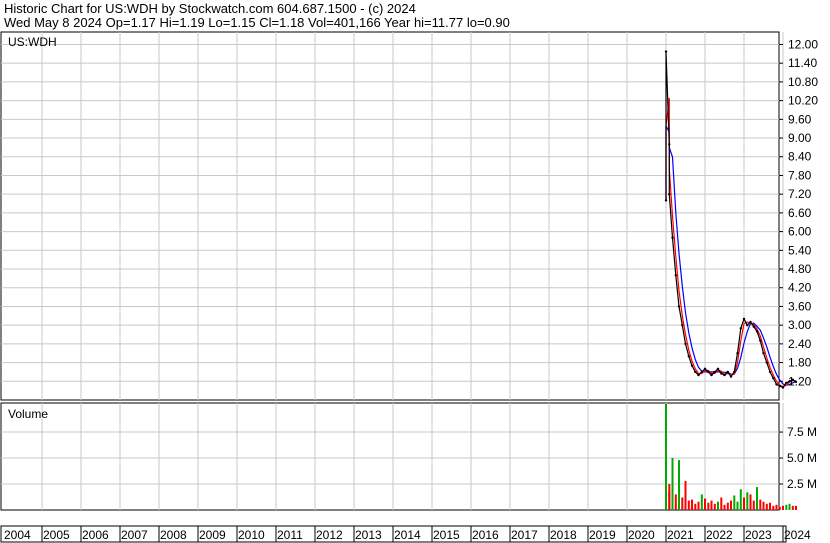 The width and height of the screenshot is (830, 543). I want to click on year-label-2005: 2005, so click(56, 535).